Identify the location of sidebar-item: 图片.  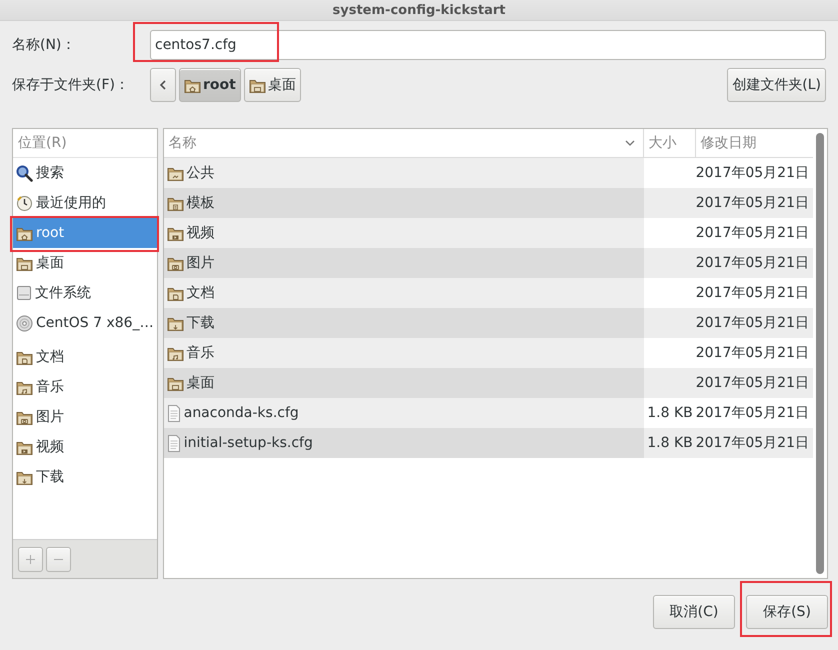
(85, 417).